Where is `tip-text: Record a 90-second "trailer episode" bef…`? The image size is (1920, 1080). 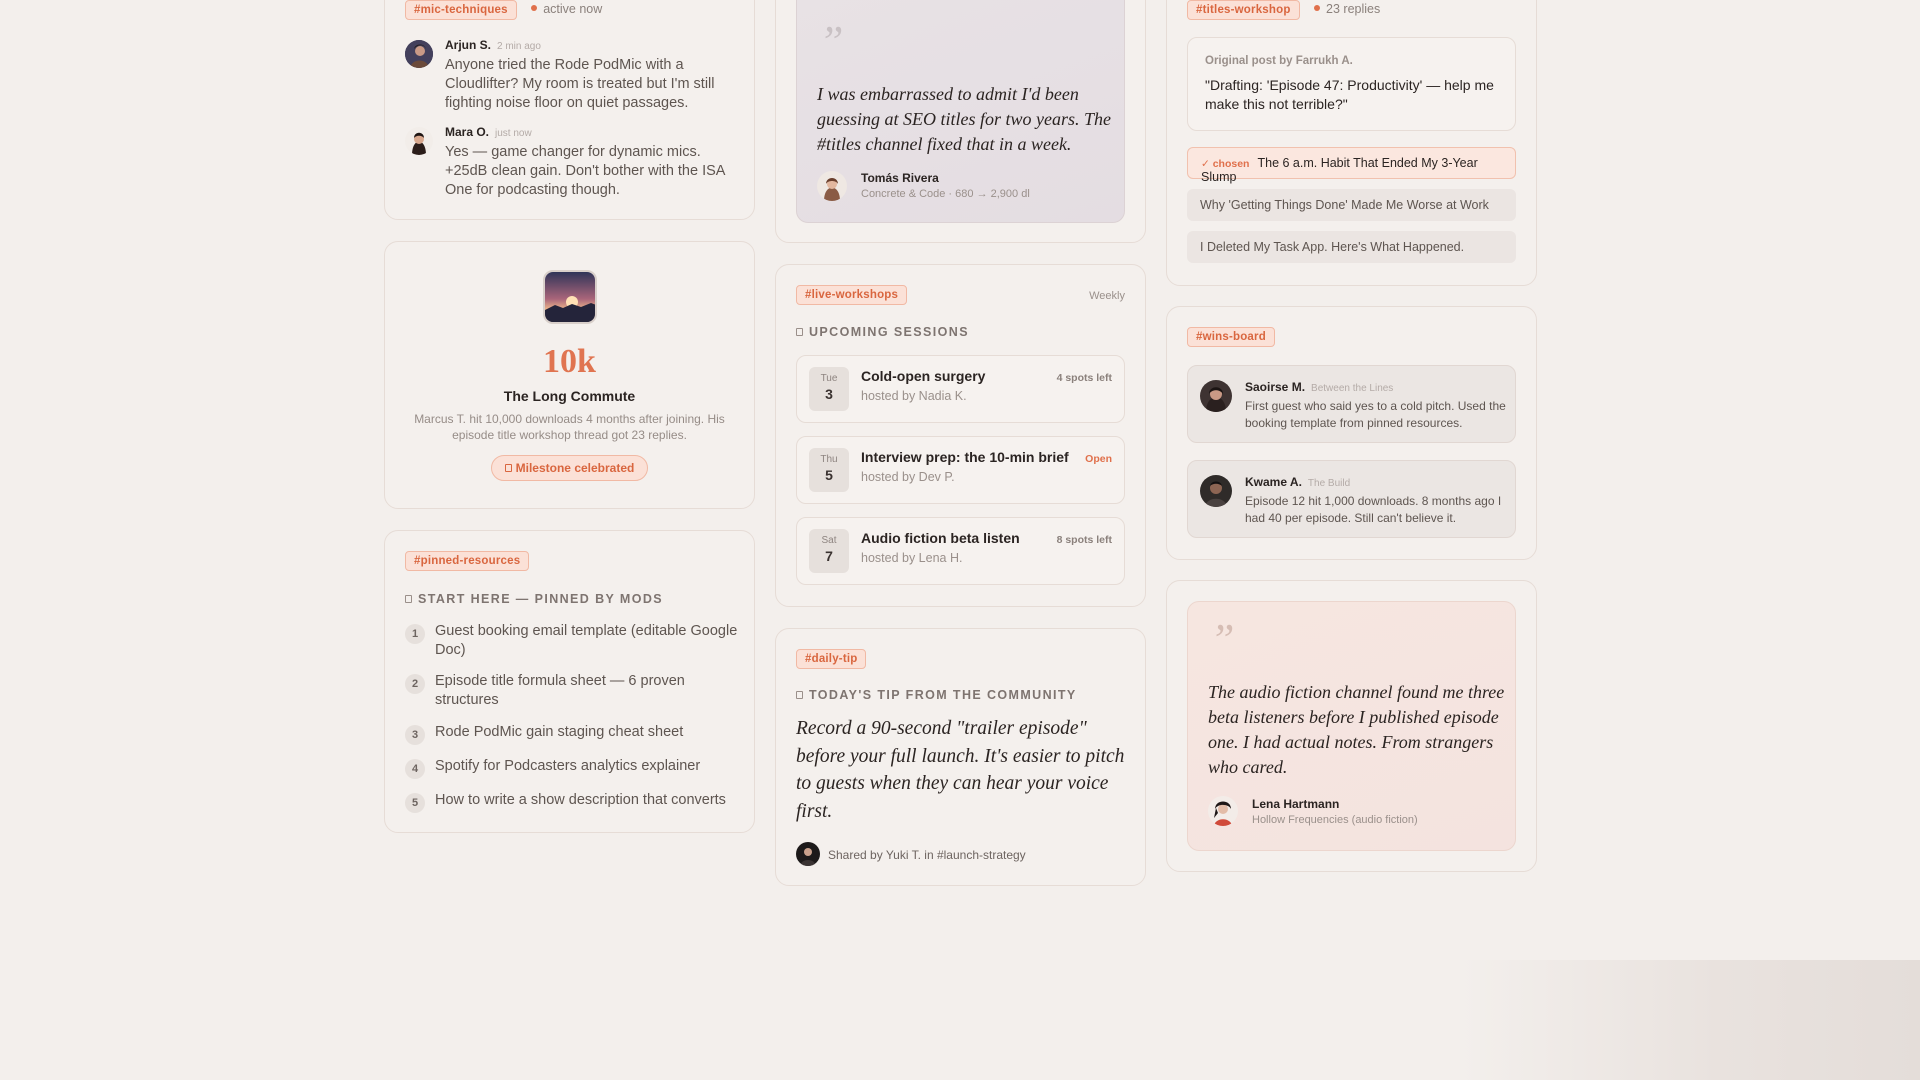
tip-text: Record a 90-second "trailer episode" bef… is located at coordinates (960, 770).